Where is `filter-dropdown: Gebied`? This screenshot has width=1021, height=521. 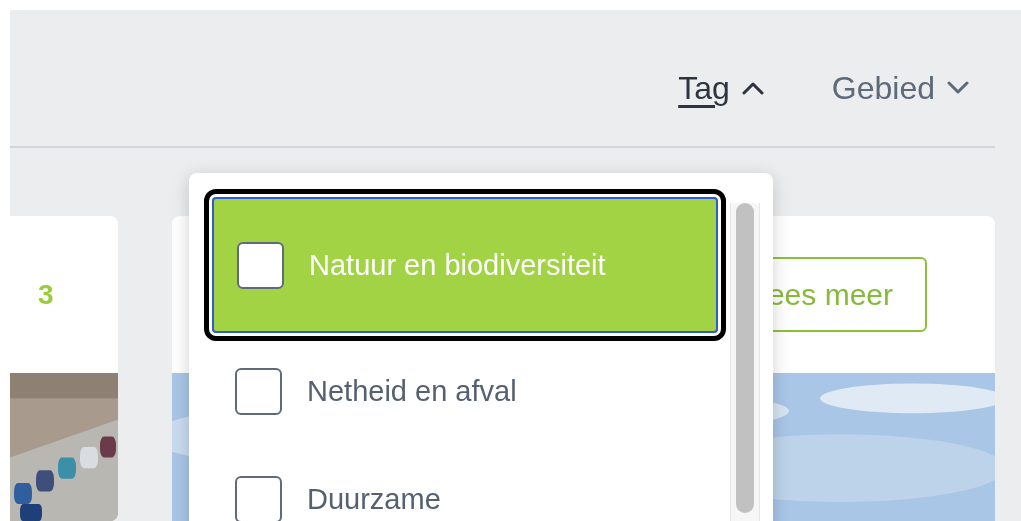 filter-dropdown: Gebied is located at coordinates (900, 88).